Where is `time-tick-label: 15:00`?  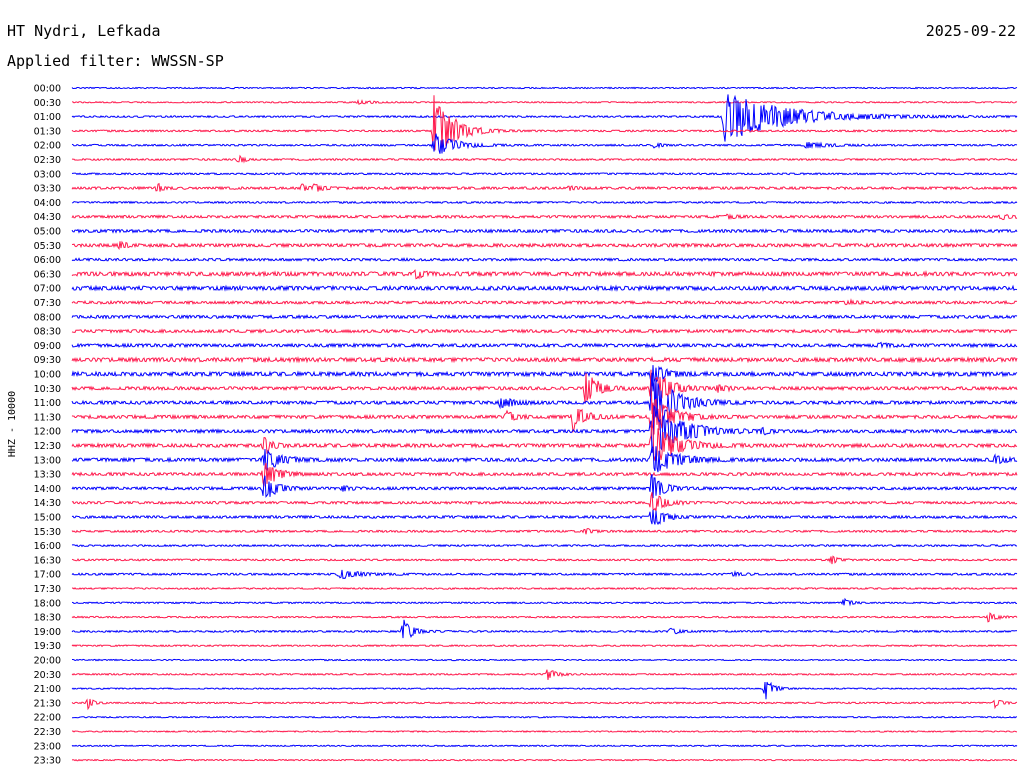 time-tick-label: 15:00 is located at coordinates (47, 518).